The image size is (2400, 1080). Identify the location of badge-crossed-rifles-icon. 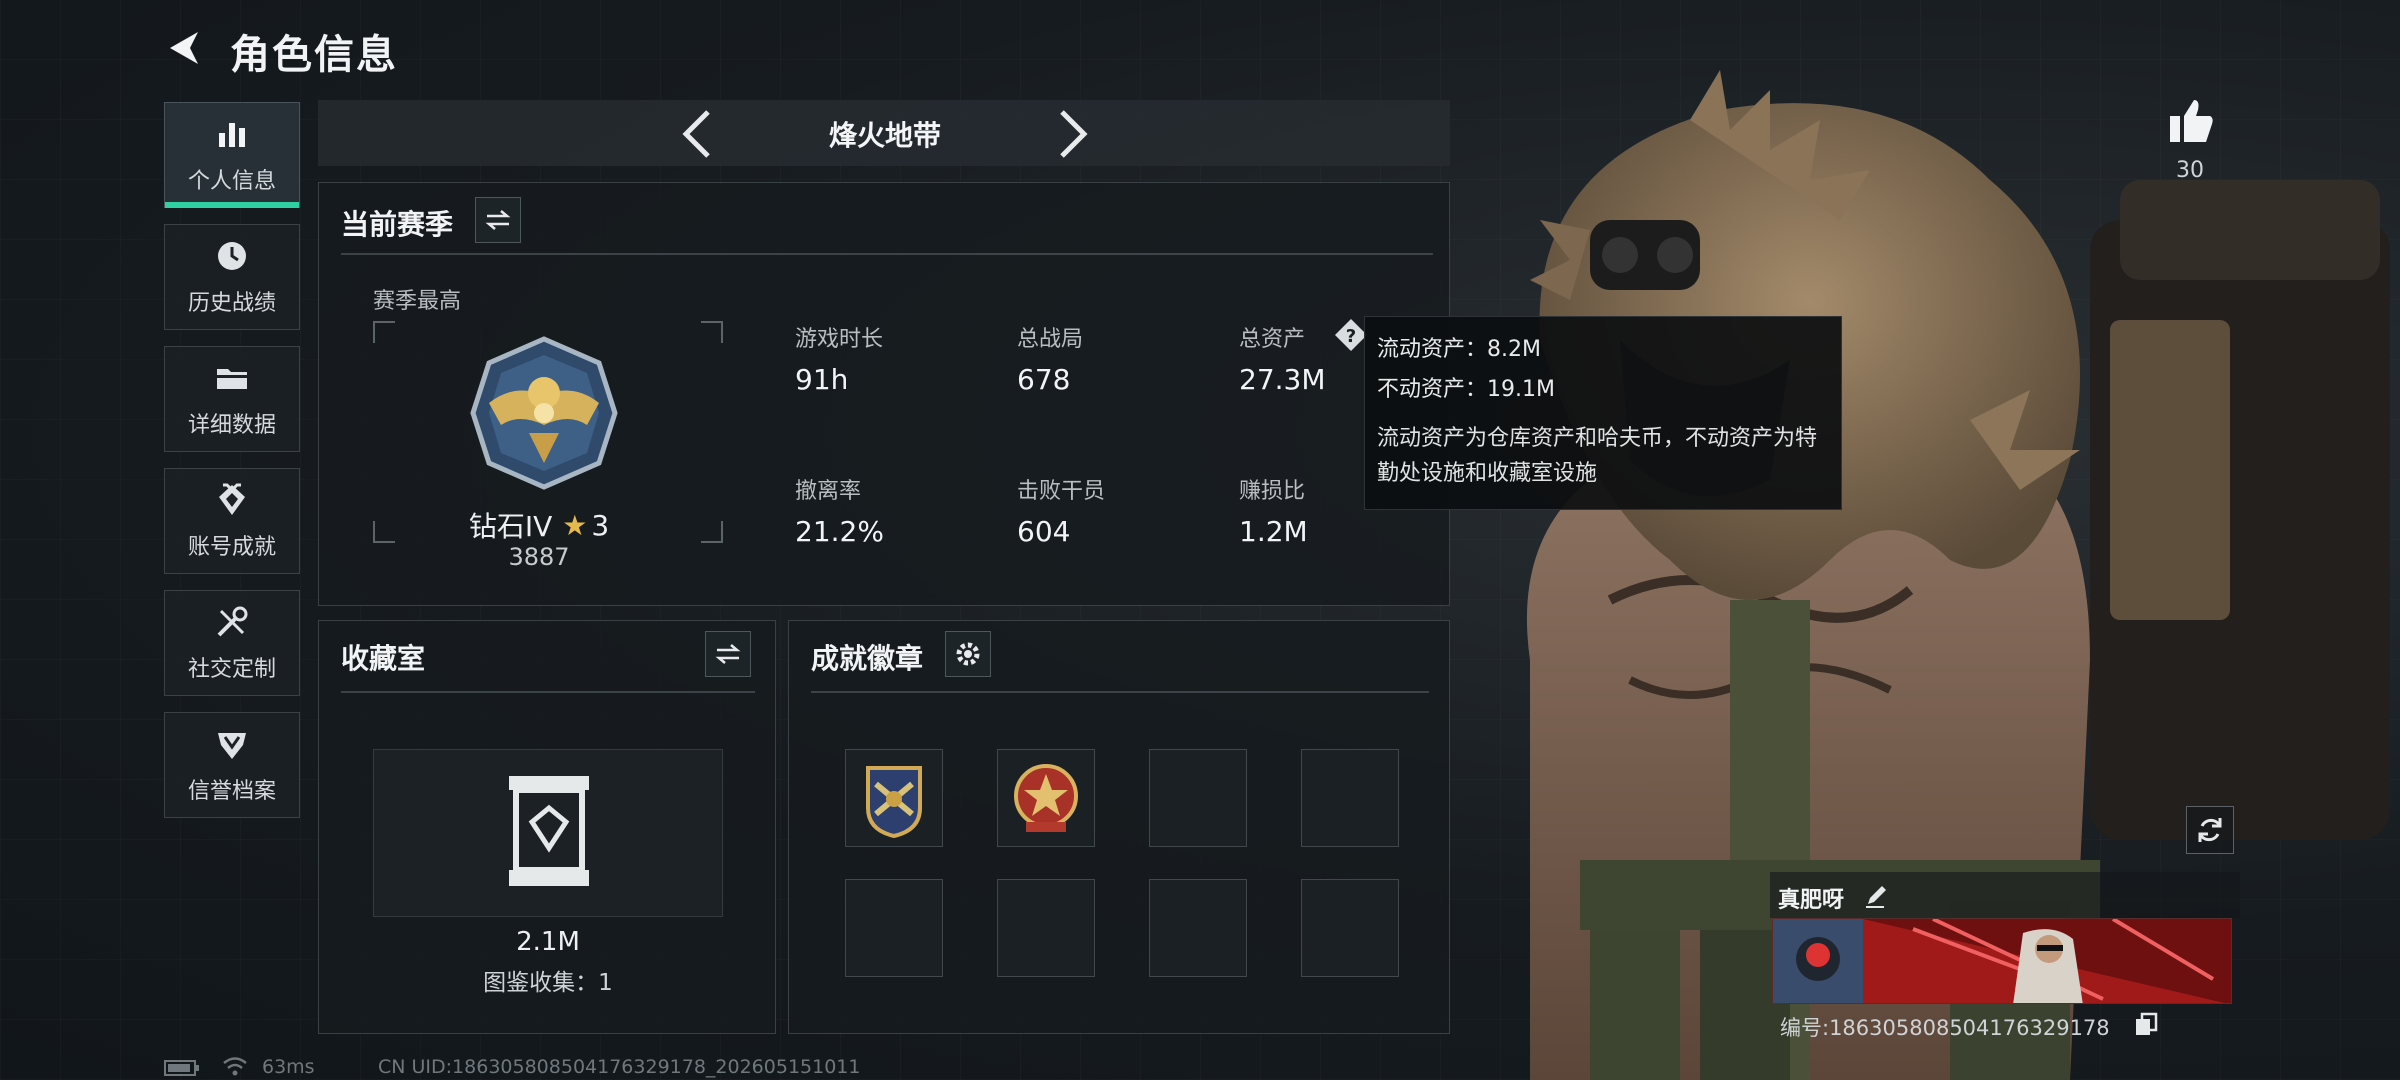
(894, 802).